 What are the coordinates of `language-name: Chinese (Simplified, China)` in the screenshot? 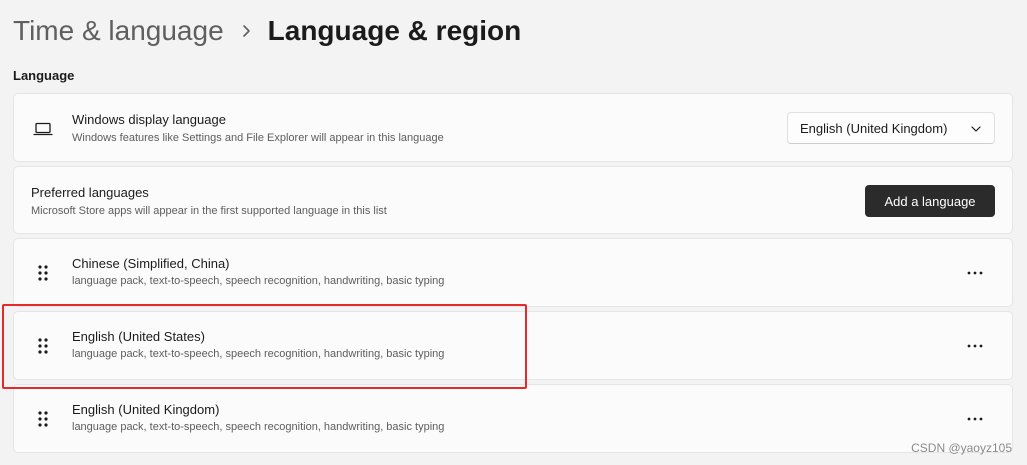 It's located at (151, 263).